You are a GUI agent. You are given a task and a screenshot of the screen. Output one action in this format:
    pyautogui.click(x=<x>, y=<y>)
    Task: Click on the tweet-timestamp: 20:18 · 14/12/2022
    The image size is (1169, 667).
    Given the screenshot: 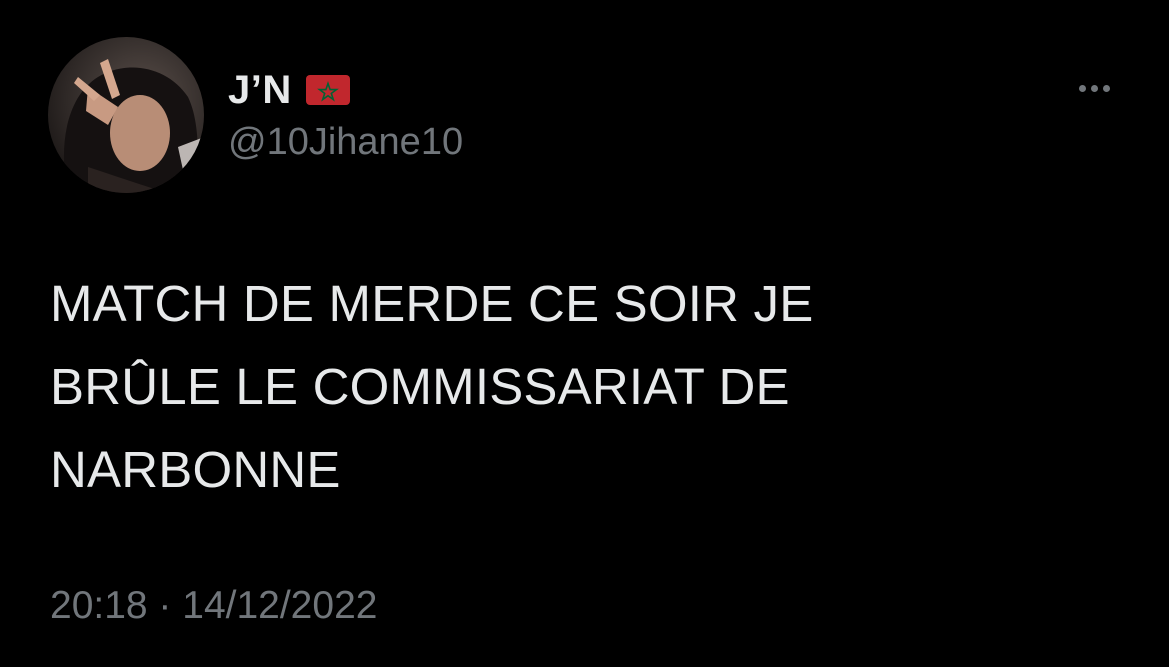 What is the action you would take?
    pyautogui.click(x=213, y=606)
    